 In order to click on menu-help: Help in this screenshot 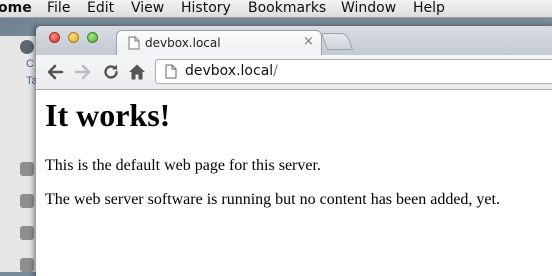, I will do `click(429, 8)`.